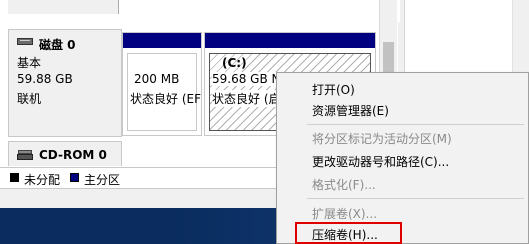  Describe the element at coordinates (14, 177) in the screenshot. I see `unallocated-swatch` at that location.